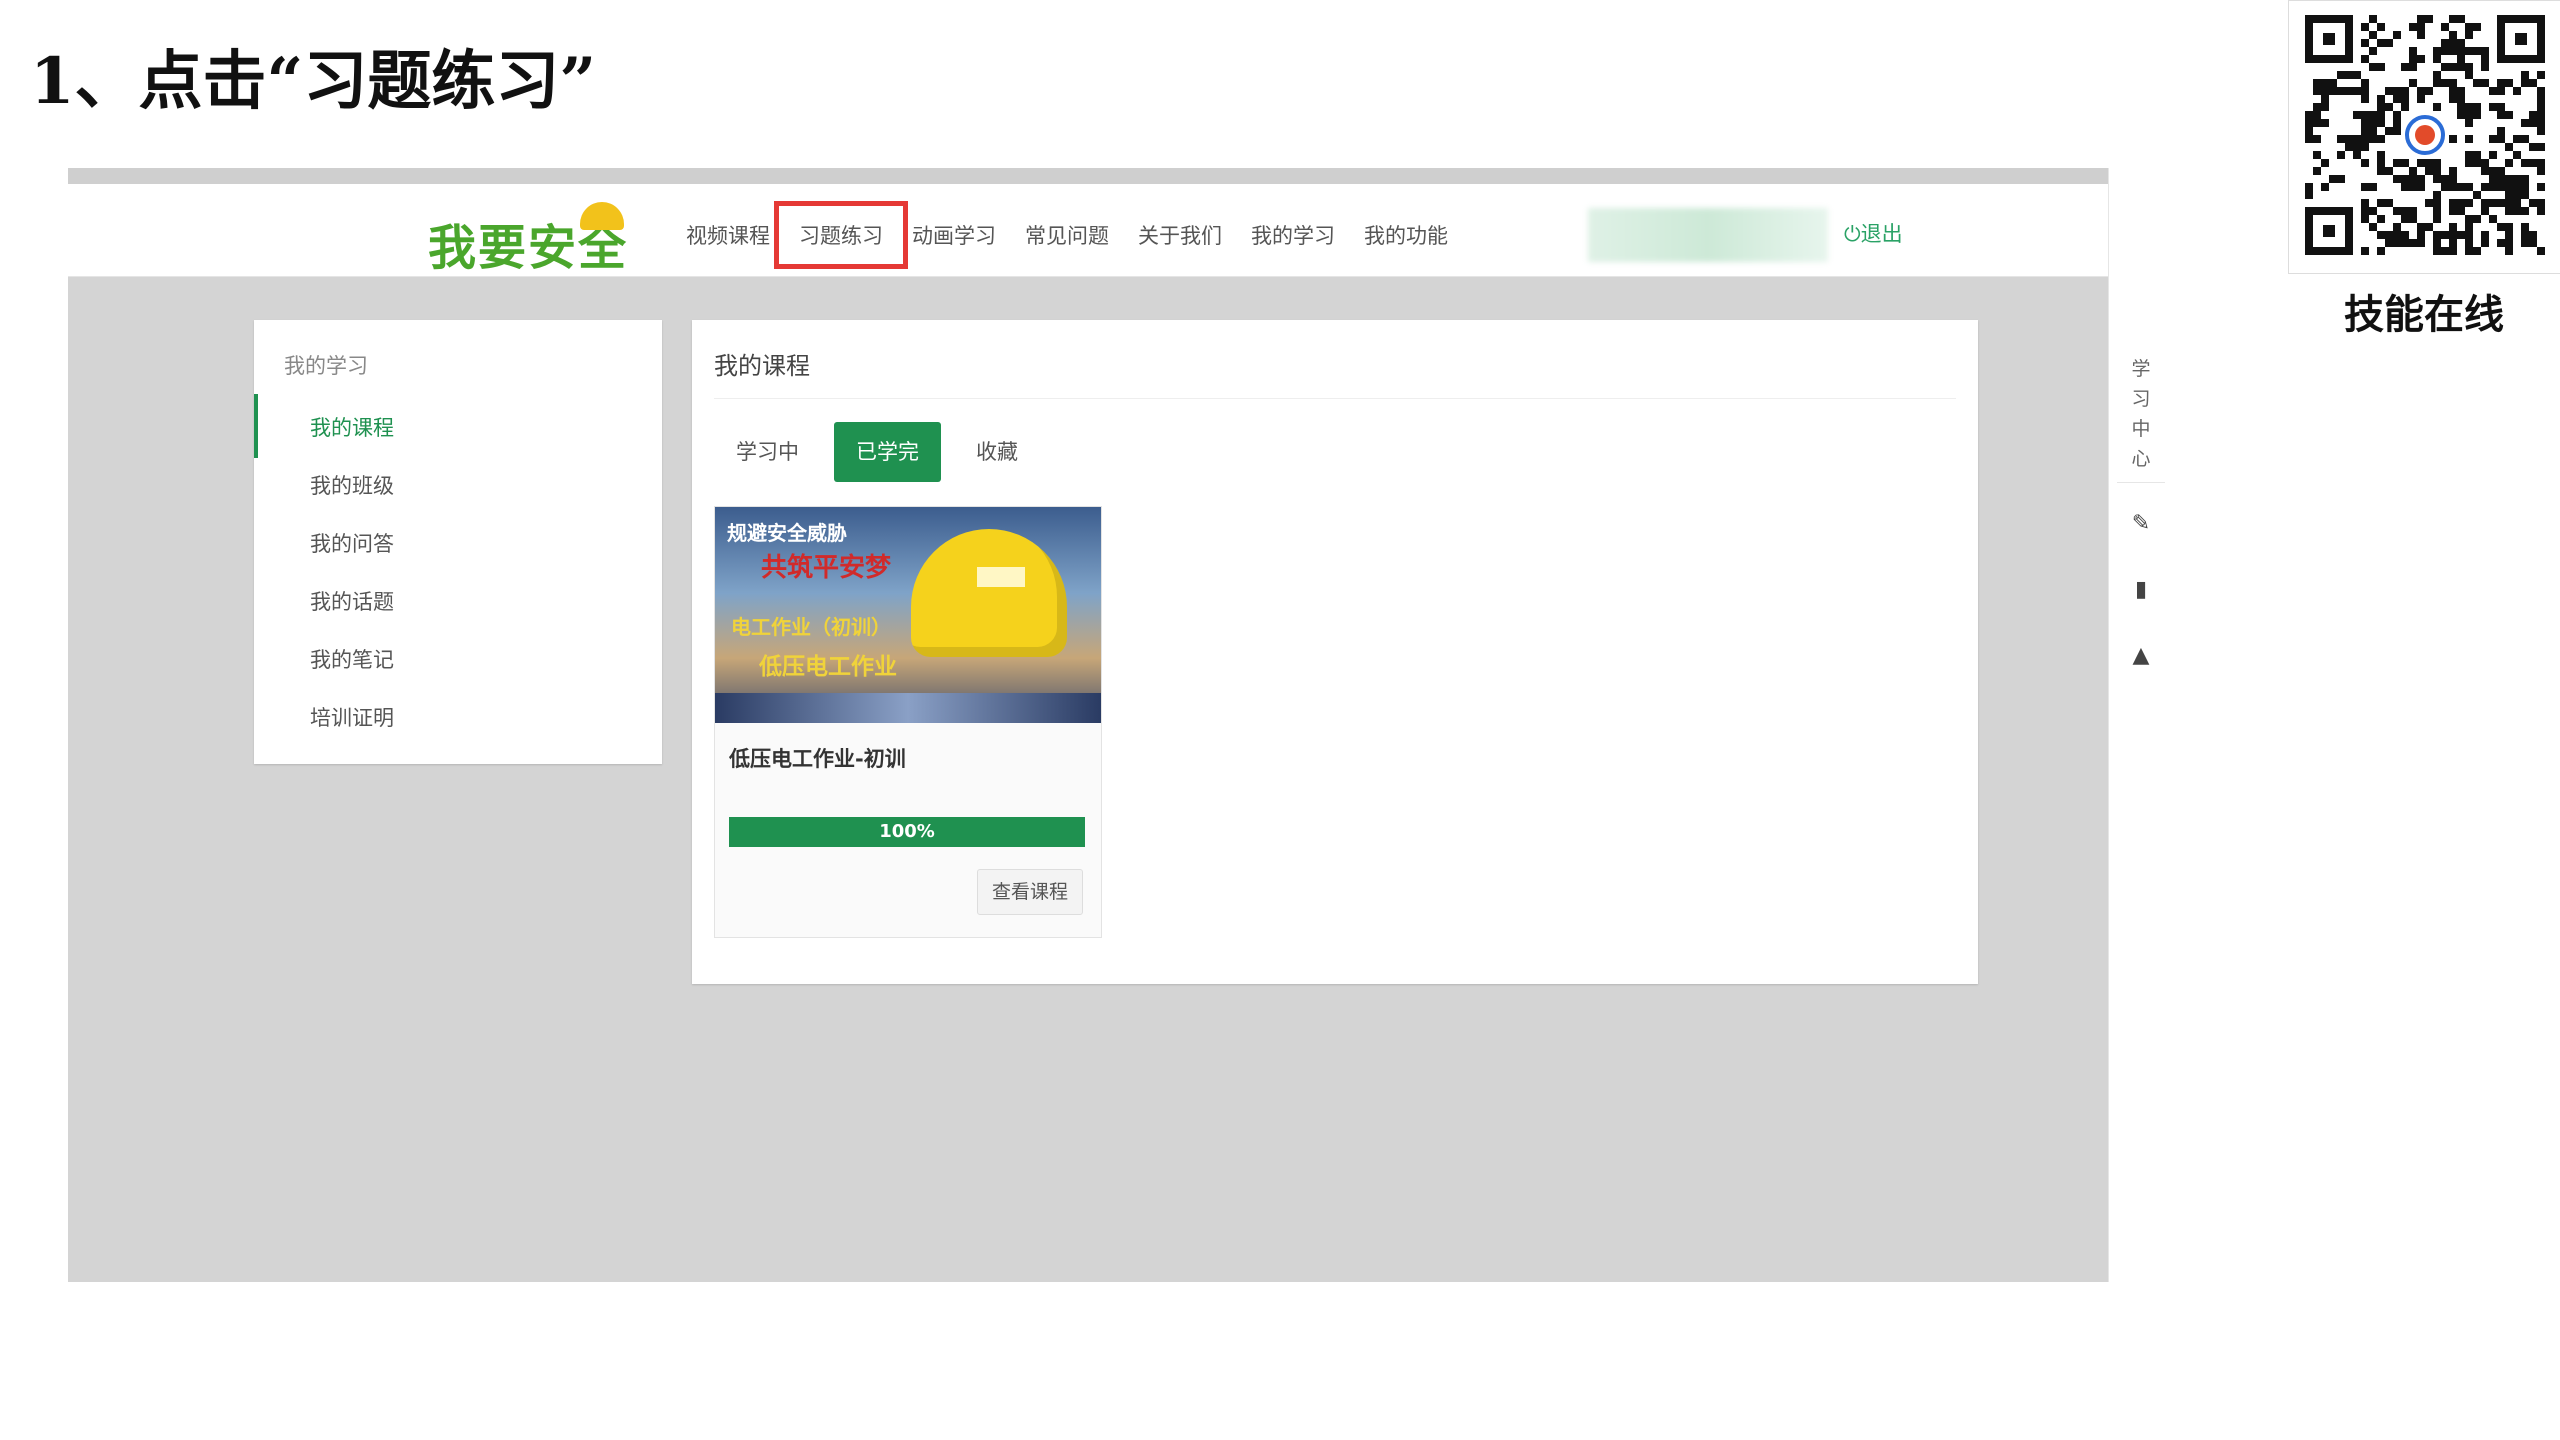 Image resolution: width=2560 pixels, height=1440 pixels. Describe the element at coordinates (2141, 414) in the screenshot. I see `learning-center-tab: 学习中心` at that location.